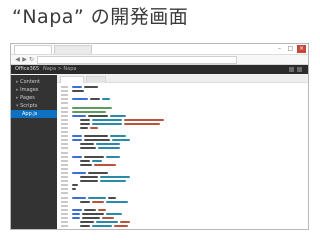 The height and width of the screenshot is (240, 320). What do you see at coordinates (291, 69) in the screenshot?
I see `settings-icon` at bounding box center [291, 69].